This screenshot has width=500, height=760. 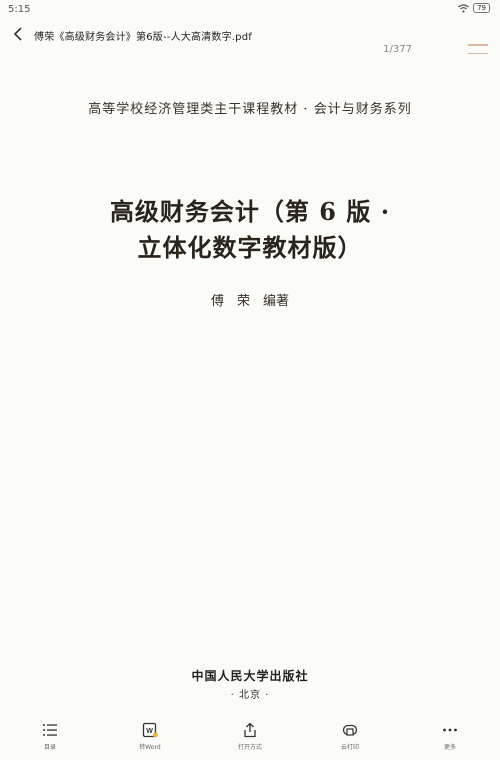 I want to click on book-title-line1: 高级财务会计（第 6 版 ·, so click(x=250, y=211).